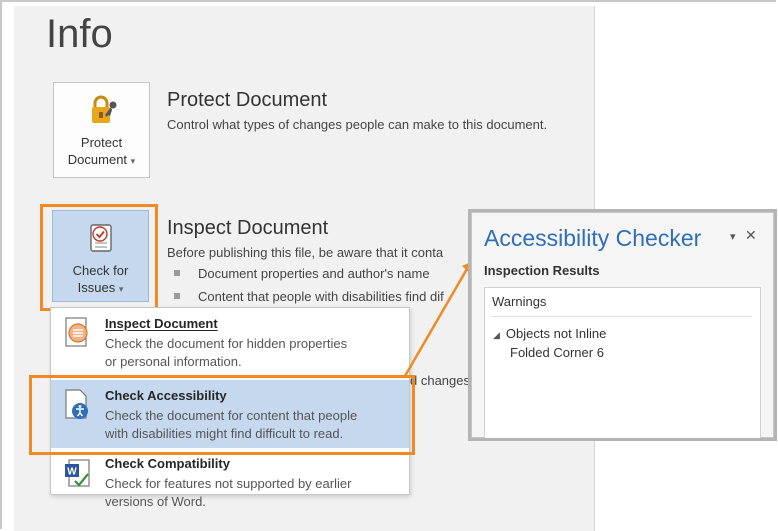 Image resolution: width=778 pixels, height=531 pixels. What do you see at coordinates (226, 343) in the screenshot?
I see `menu-item-desc: Check the document for hidden properties` at bounding box center [226, 343].